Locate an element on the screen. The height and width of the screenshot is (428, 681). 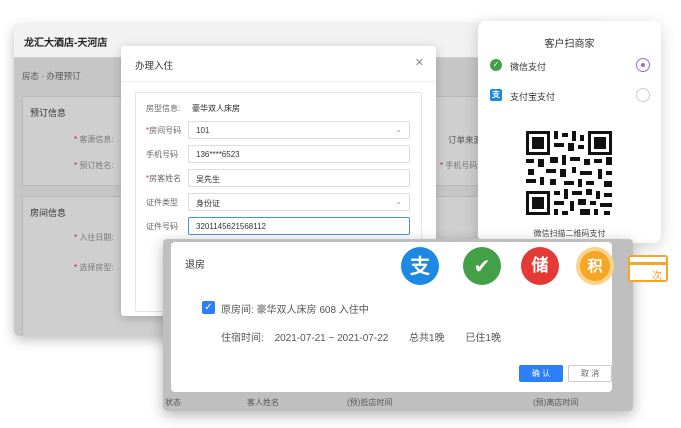
phone-label: 手机号码 is located at coordinates (162, 154).